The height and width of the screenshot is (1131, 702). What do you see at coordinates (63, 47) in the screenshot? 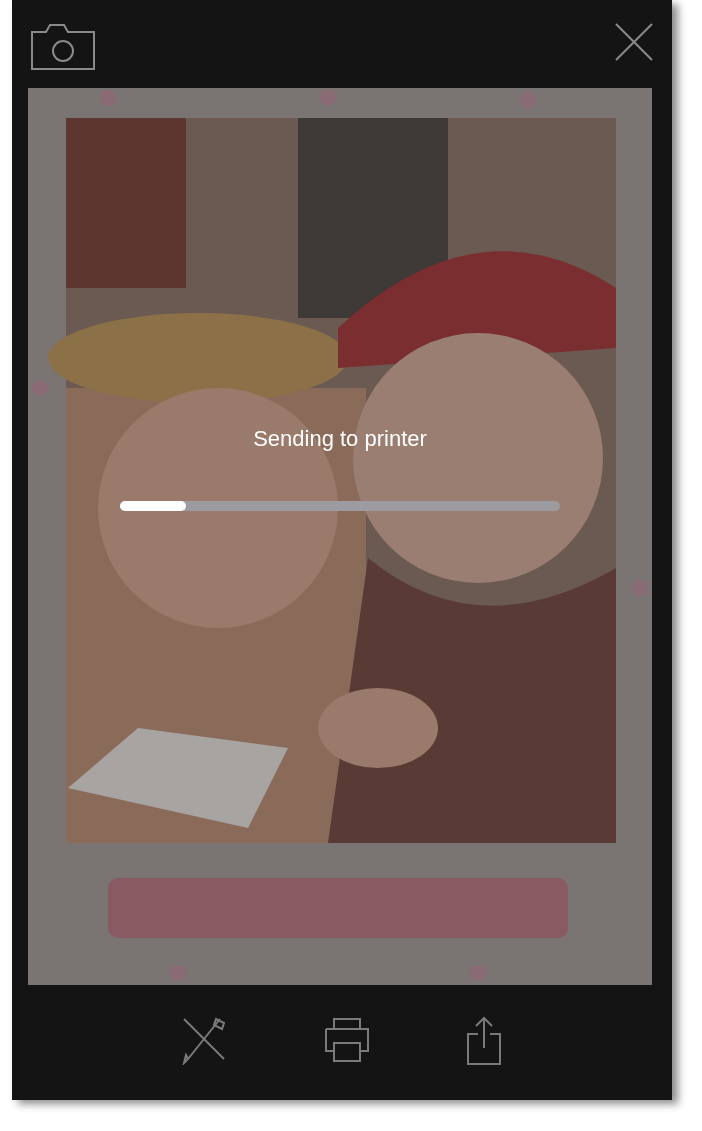
I see `camera-icon` at bounding box center [63, 47].